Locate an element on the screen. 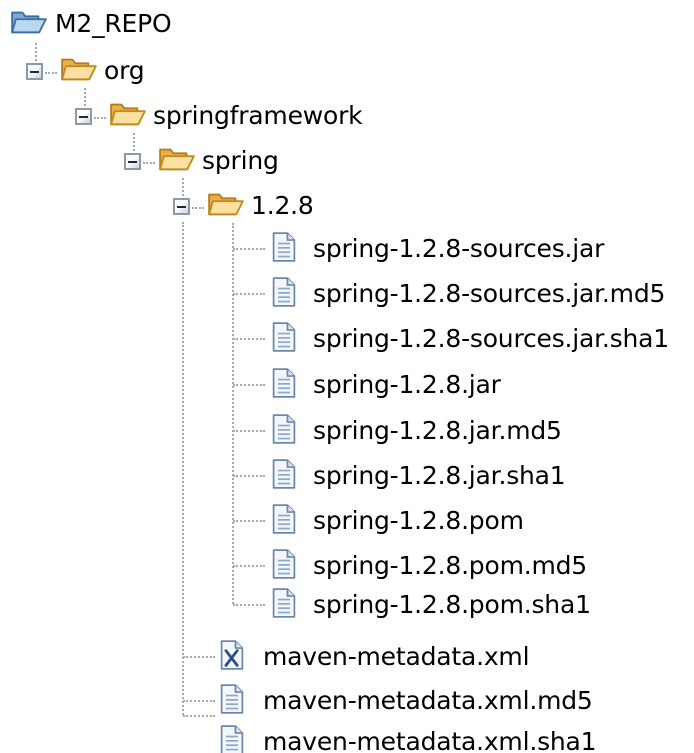  collapse-toggle-org is located at coordinates (34, 71).